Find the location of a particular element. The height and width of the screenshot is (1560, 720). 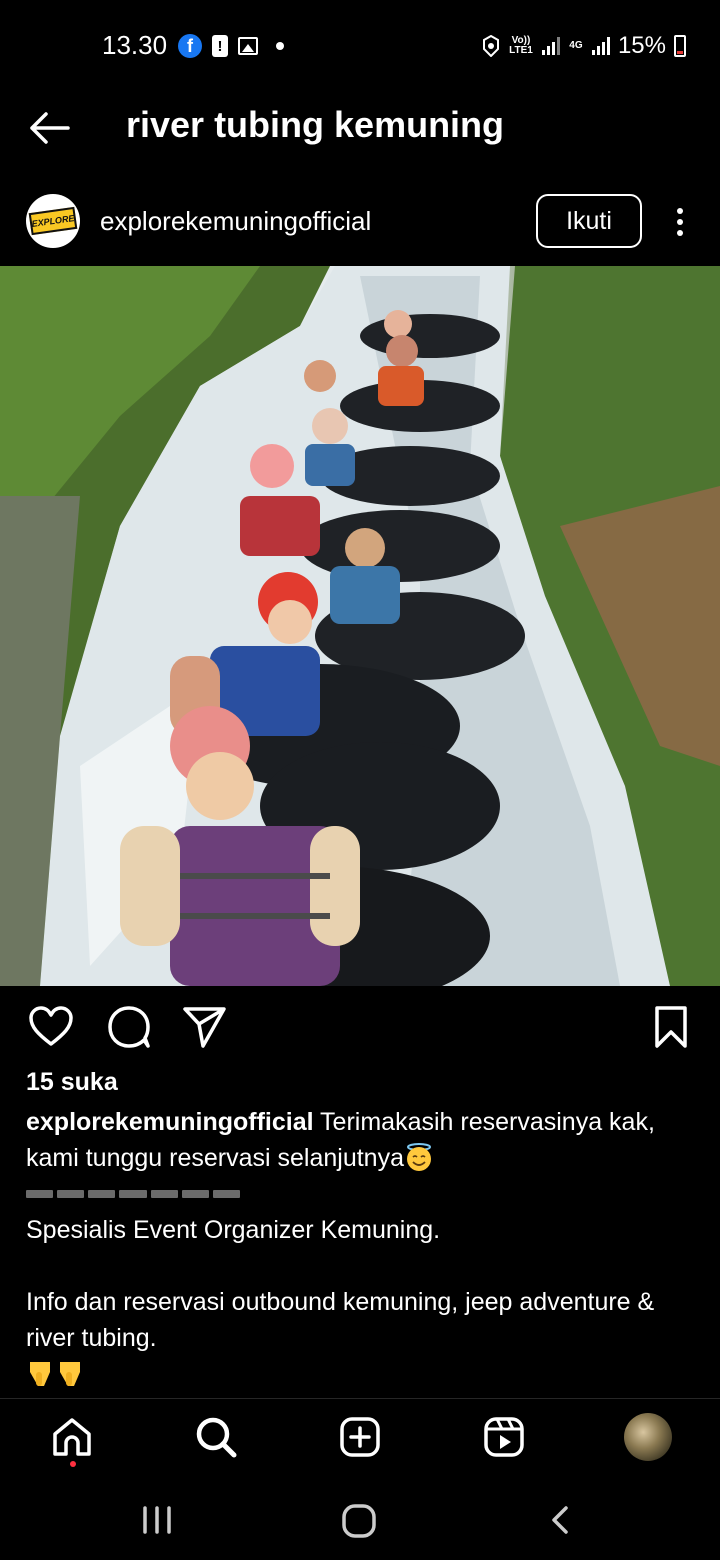

save-button is located at coordinates (671, 1027).